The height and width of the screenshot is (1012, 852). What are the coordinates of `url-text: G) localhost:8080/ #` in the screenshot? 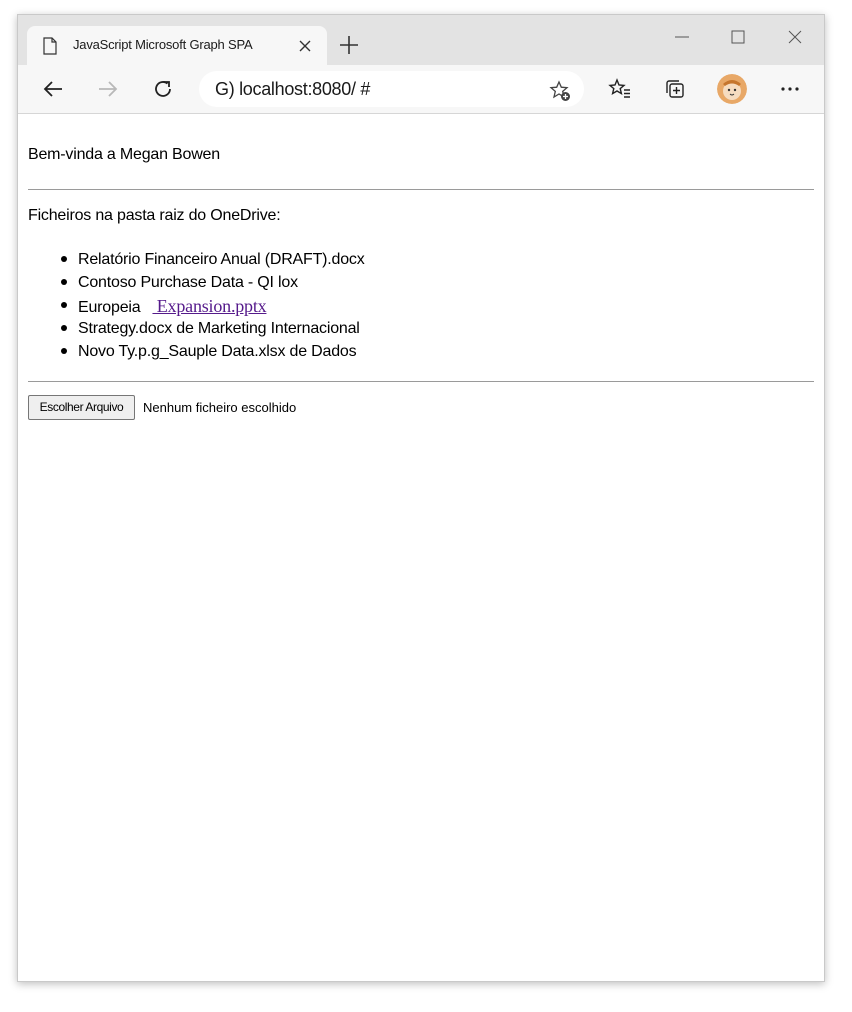 It's located at (292, 89).